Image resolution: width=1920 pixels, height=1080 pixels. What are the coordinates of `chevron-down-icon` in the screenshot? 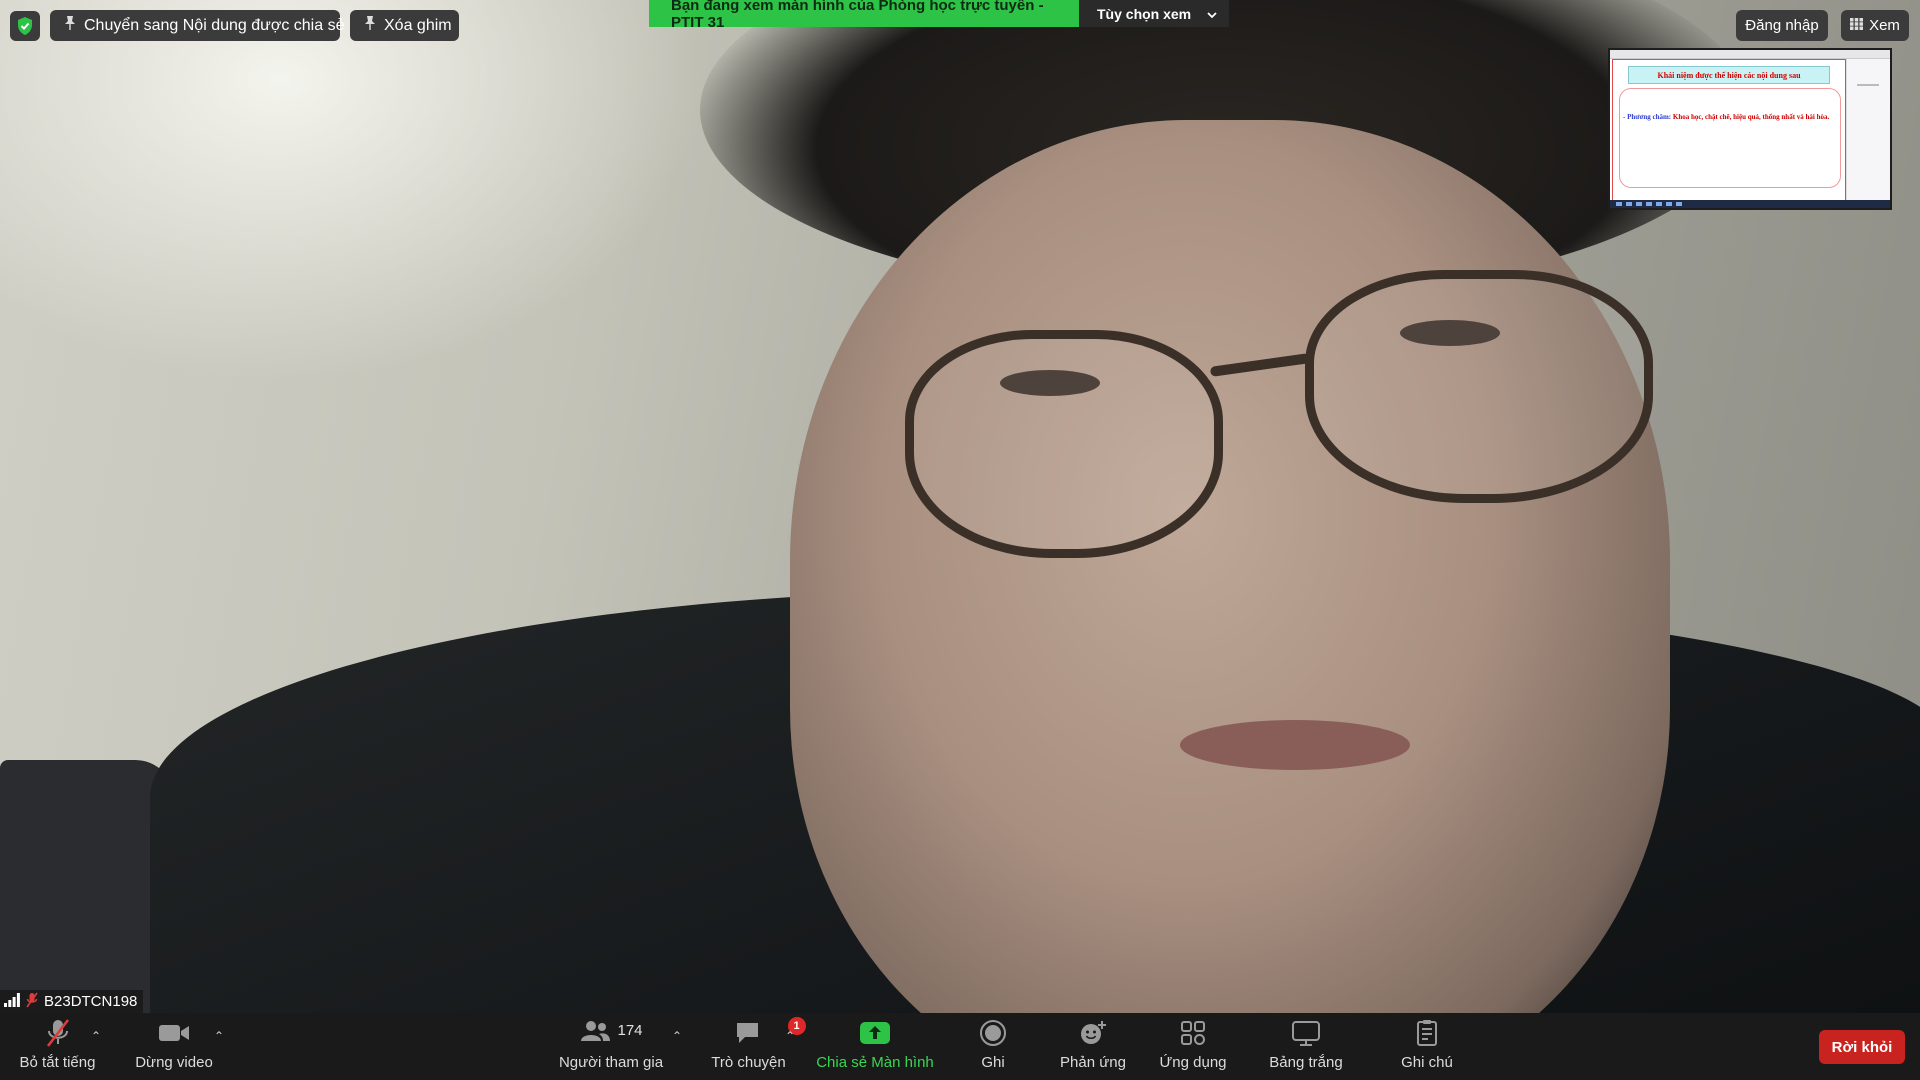 It's located at (1212, 14).